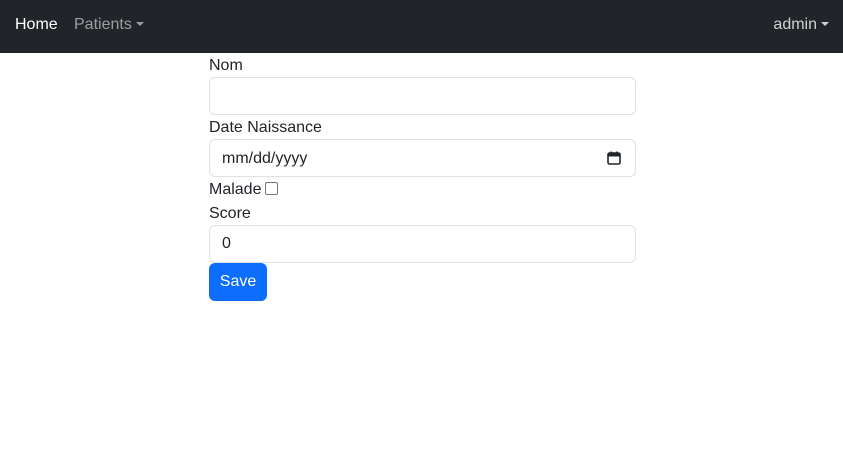 This screenshot has height=452, width=843. Describe the element at coordinates (235, 189) in the screenshot. I see `malade-label: Malade` at that location.